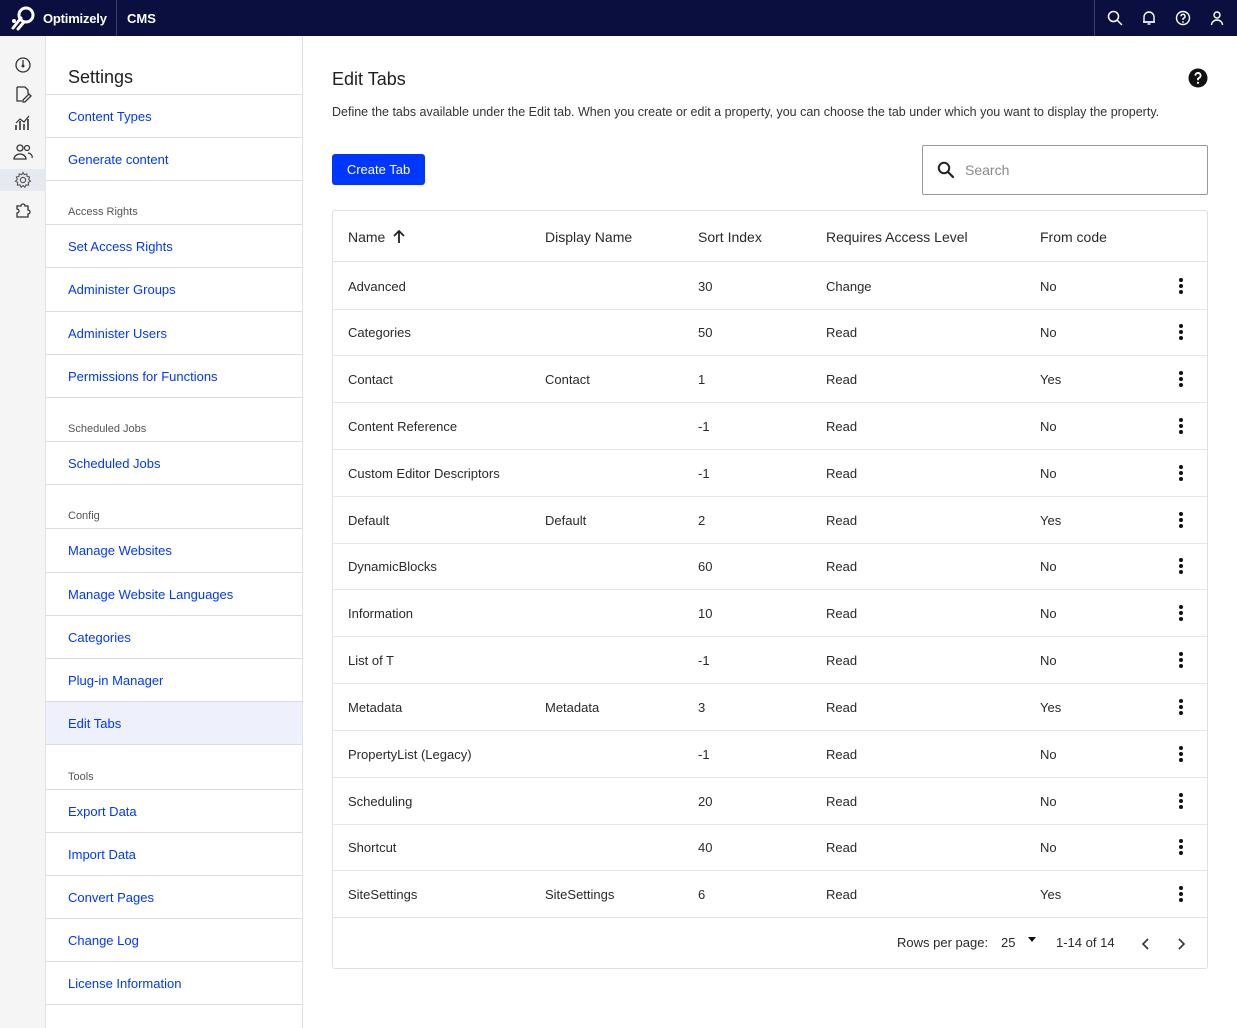 This screenshot has width=1237, height=1028. I want to click on create-tab-button: Create Tab, so click(378, 169).